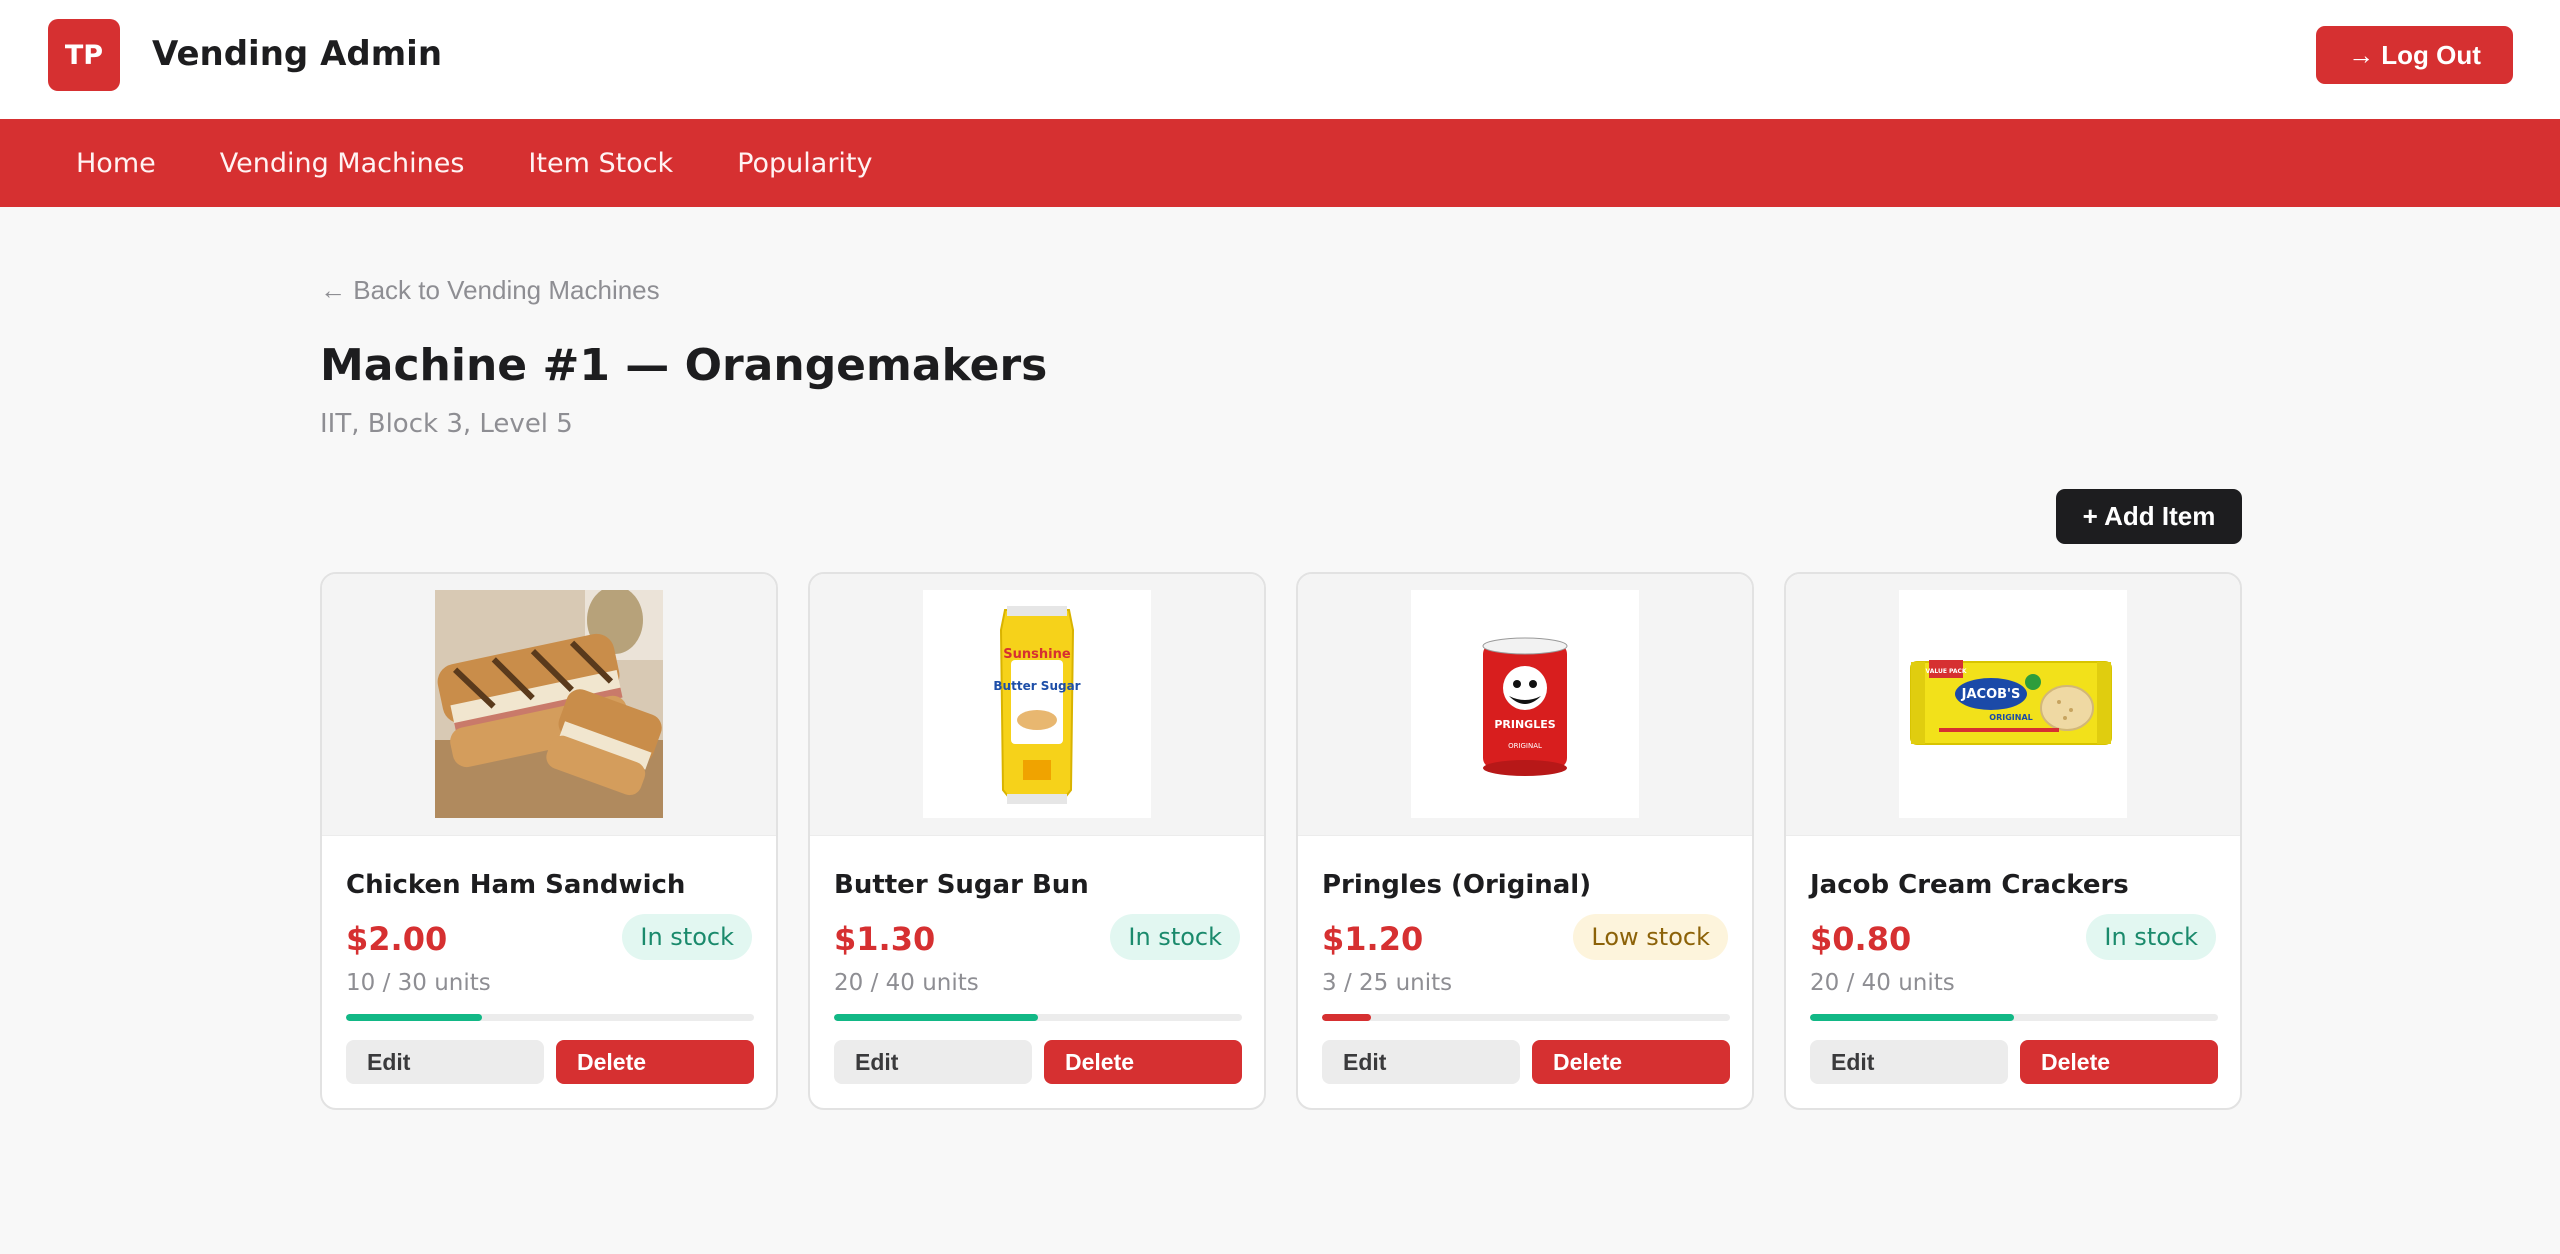 Image resolution: width=2560 pixels, height=1254 pixels. Describe the element at coordinates (84, 55) in the screenshot. I see `app-logo: TP` at that location.